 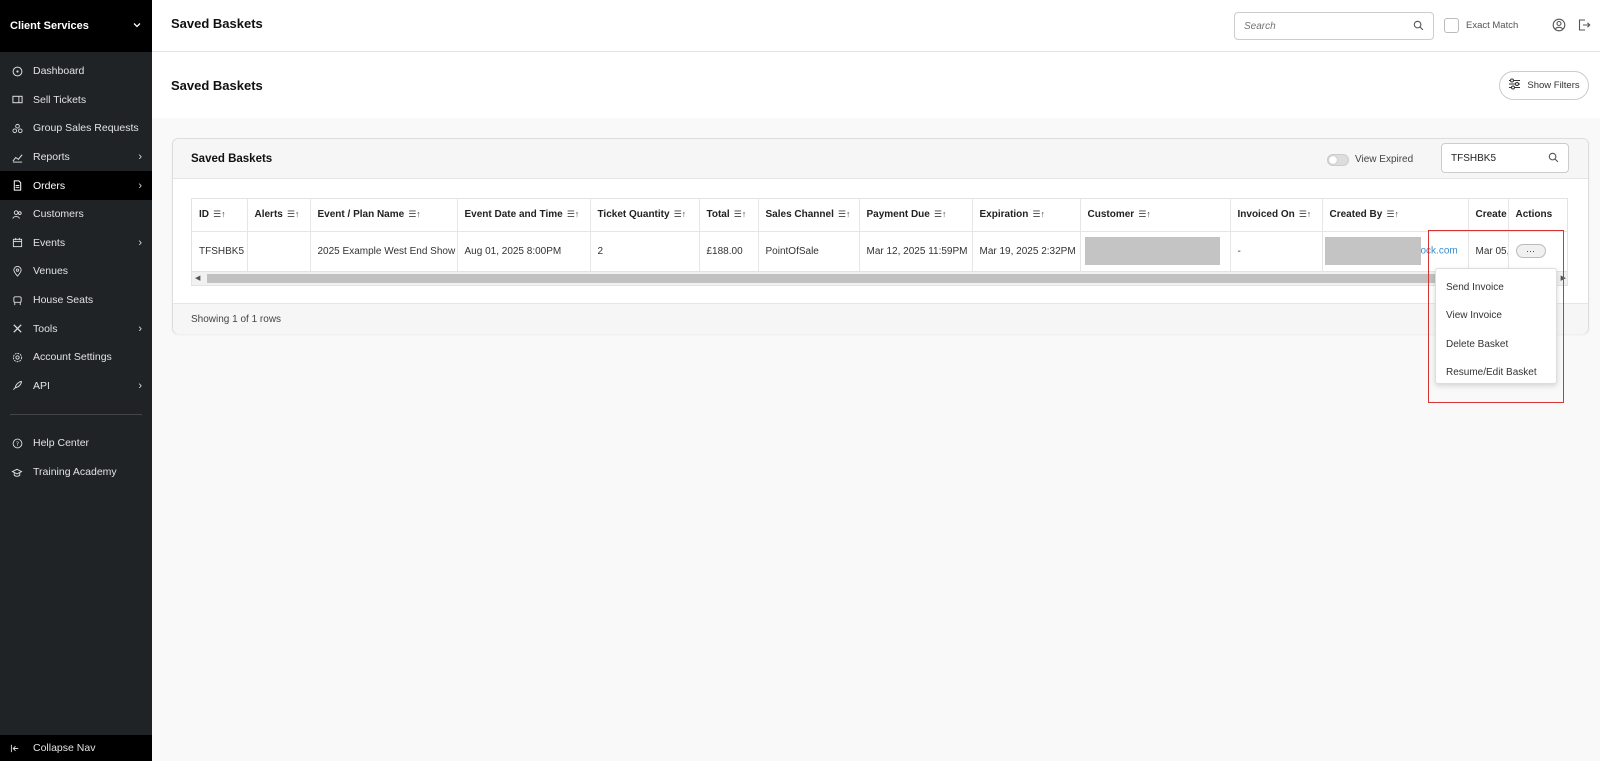 What do you see at coordinates (17, 242) in the screenshot?
I see `calendar-icon` at bounding box center [17, 242].